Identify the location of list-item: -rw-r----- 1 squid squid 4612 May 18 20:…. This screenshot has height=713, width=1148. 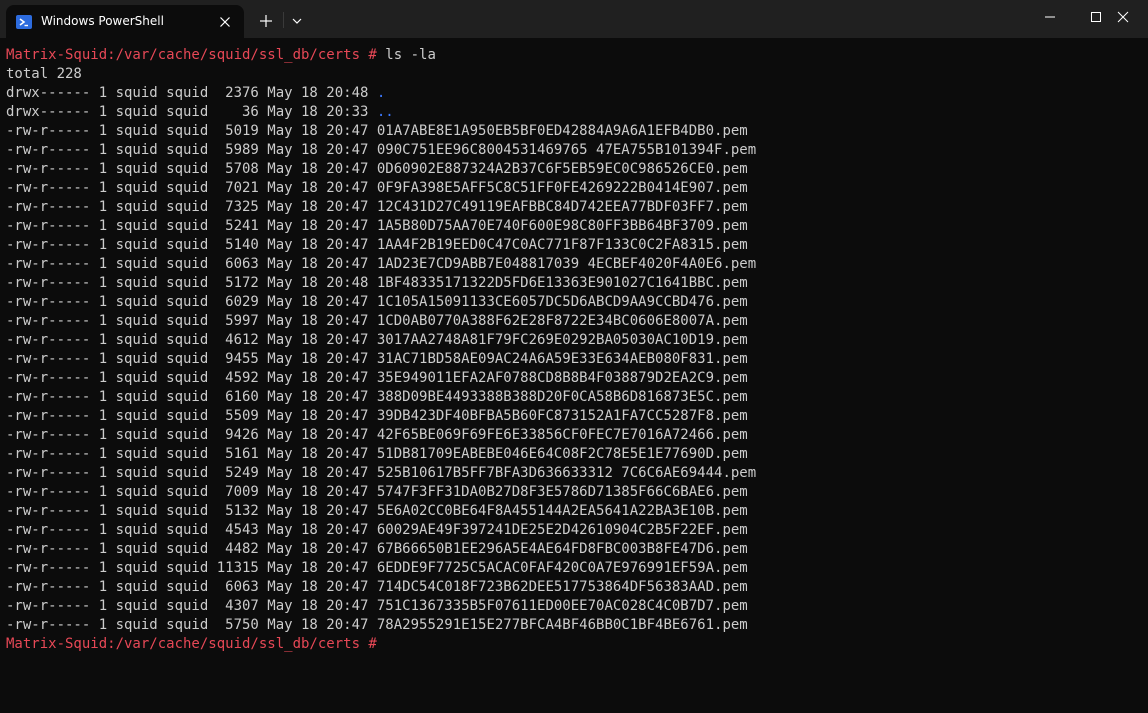
(574, 340).